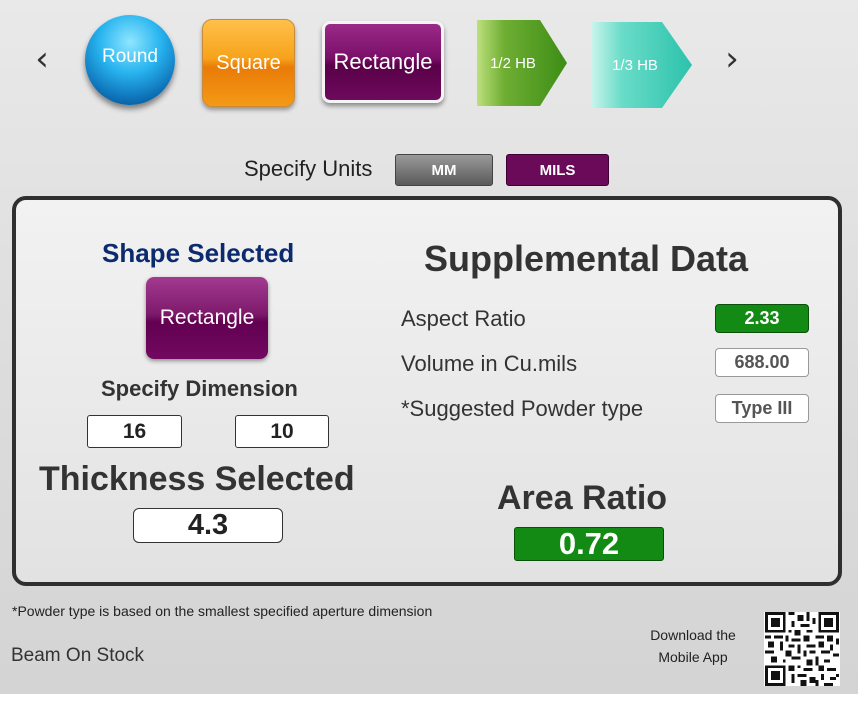 The height and width of the screenshot is (726, 860). What do you see at coordinates (586, 258) in the screenshot?
I see `supplemental-data-title: Supplemental Data` at bounding box center [586, 258].